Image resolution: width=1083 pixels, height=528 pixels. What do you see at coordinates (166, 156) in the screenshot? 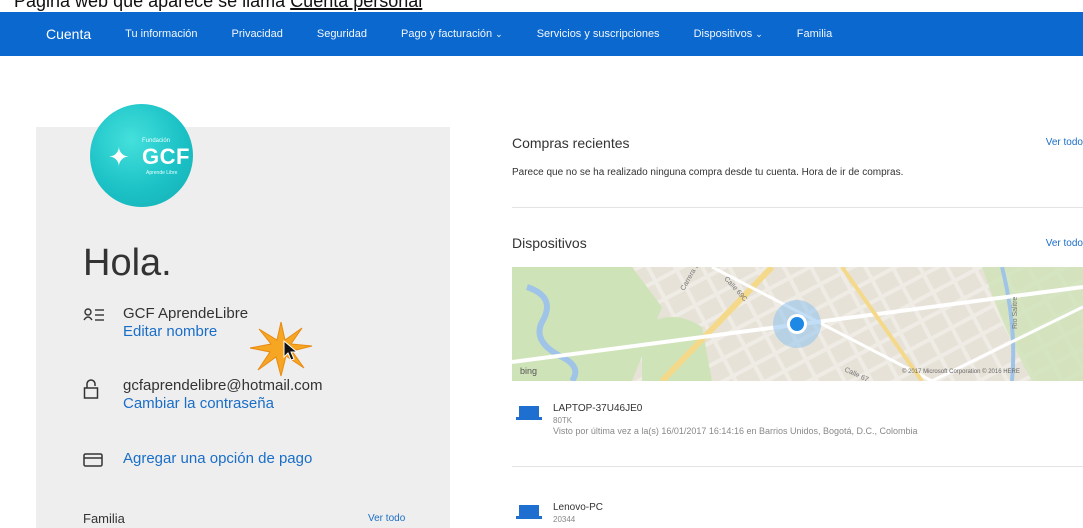
I see `logo-big-text: GCF` at bounding box center [166, 156].